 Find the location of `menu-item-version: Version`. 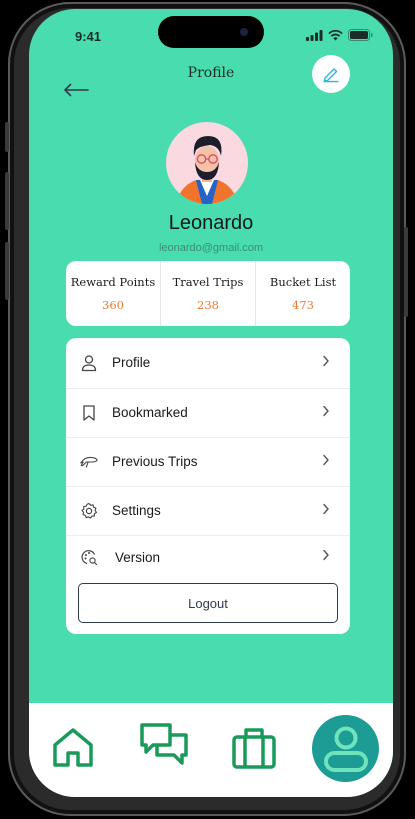

menu-item-version: Version is located at coordinates (208, 557).